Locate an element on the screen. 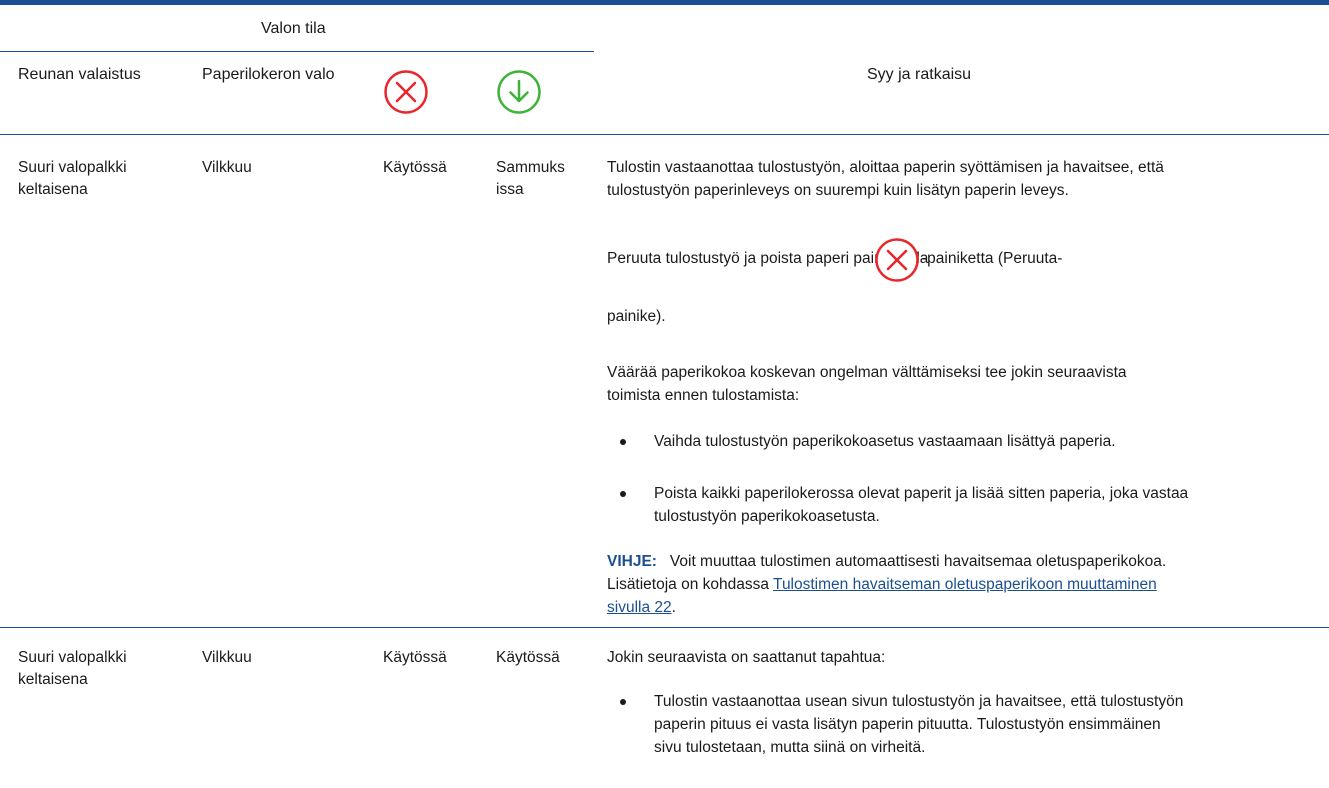  inline-cancel-icon is located at coordinates (897, 260).